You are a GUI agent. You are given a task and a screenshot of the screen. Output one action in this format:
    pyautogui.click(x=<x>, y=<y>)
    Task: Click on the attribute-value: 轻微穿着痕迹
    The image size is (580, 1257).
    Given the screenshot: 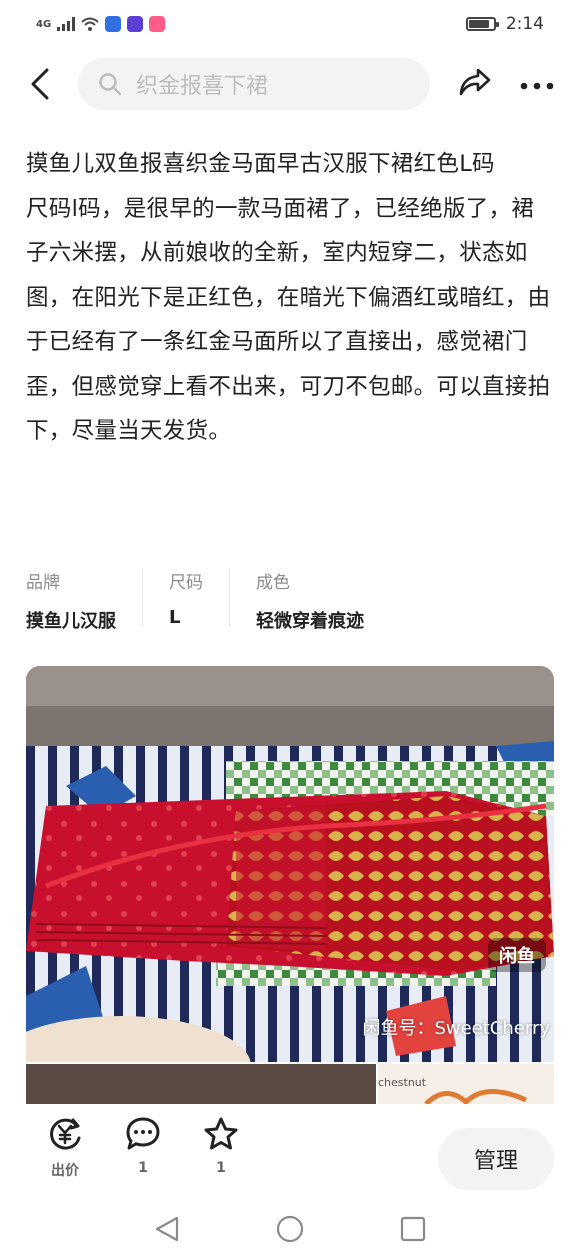 What is the action you would take?
    pyautogui.click(x=310, y=621)
    